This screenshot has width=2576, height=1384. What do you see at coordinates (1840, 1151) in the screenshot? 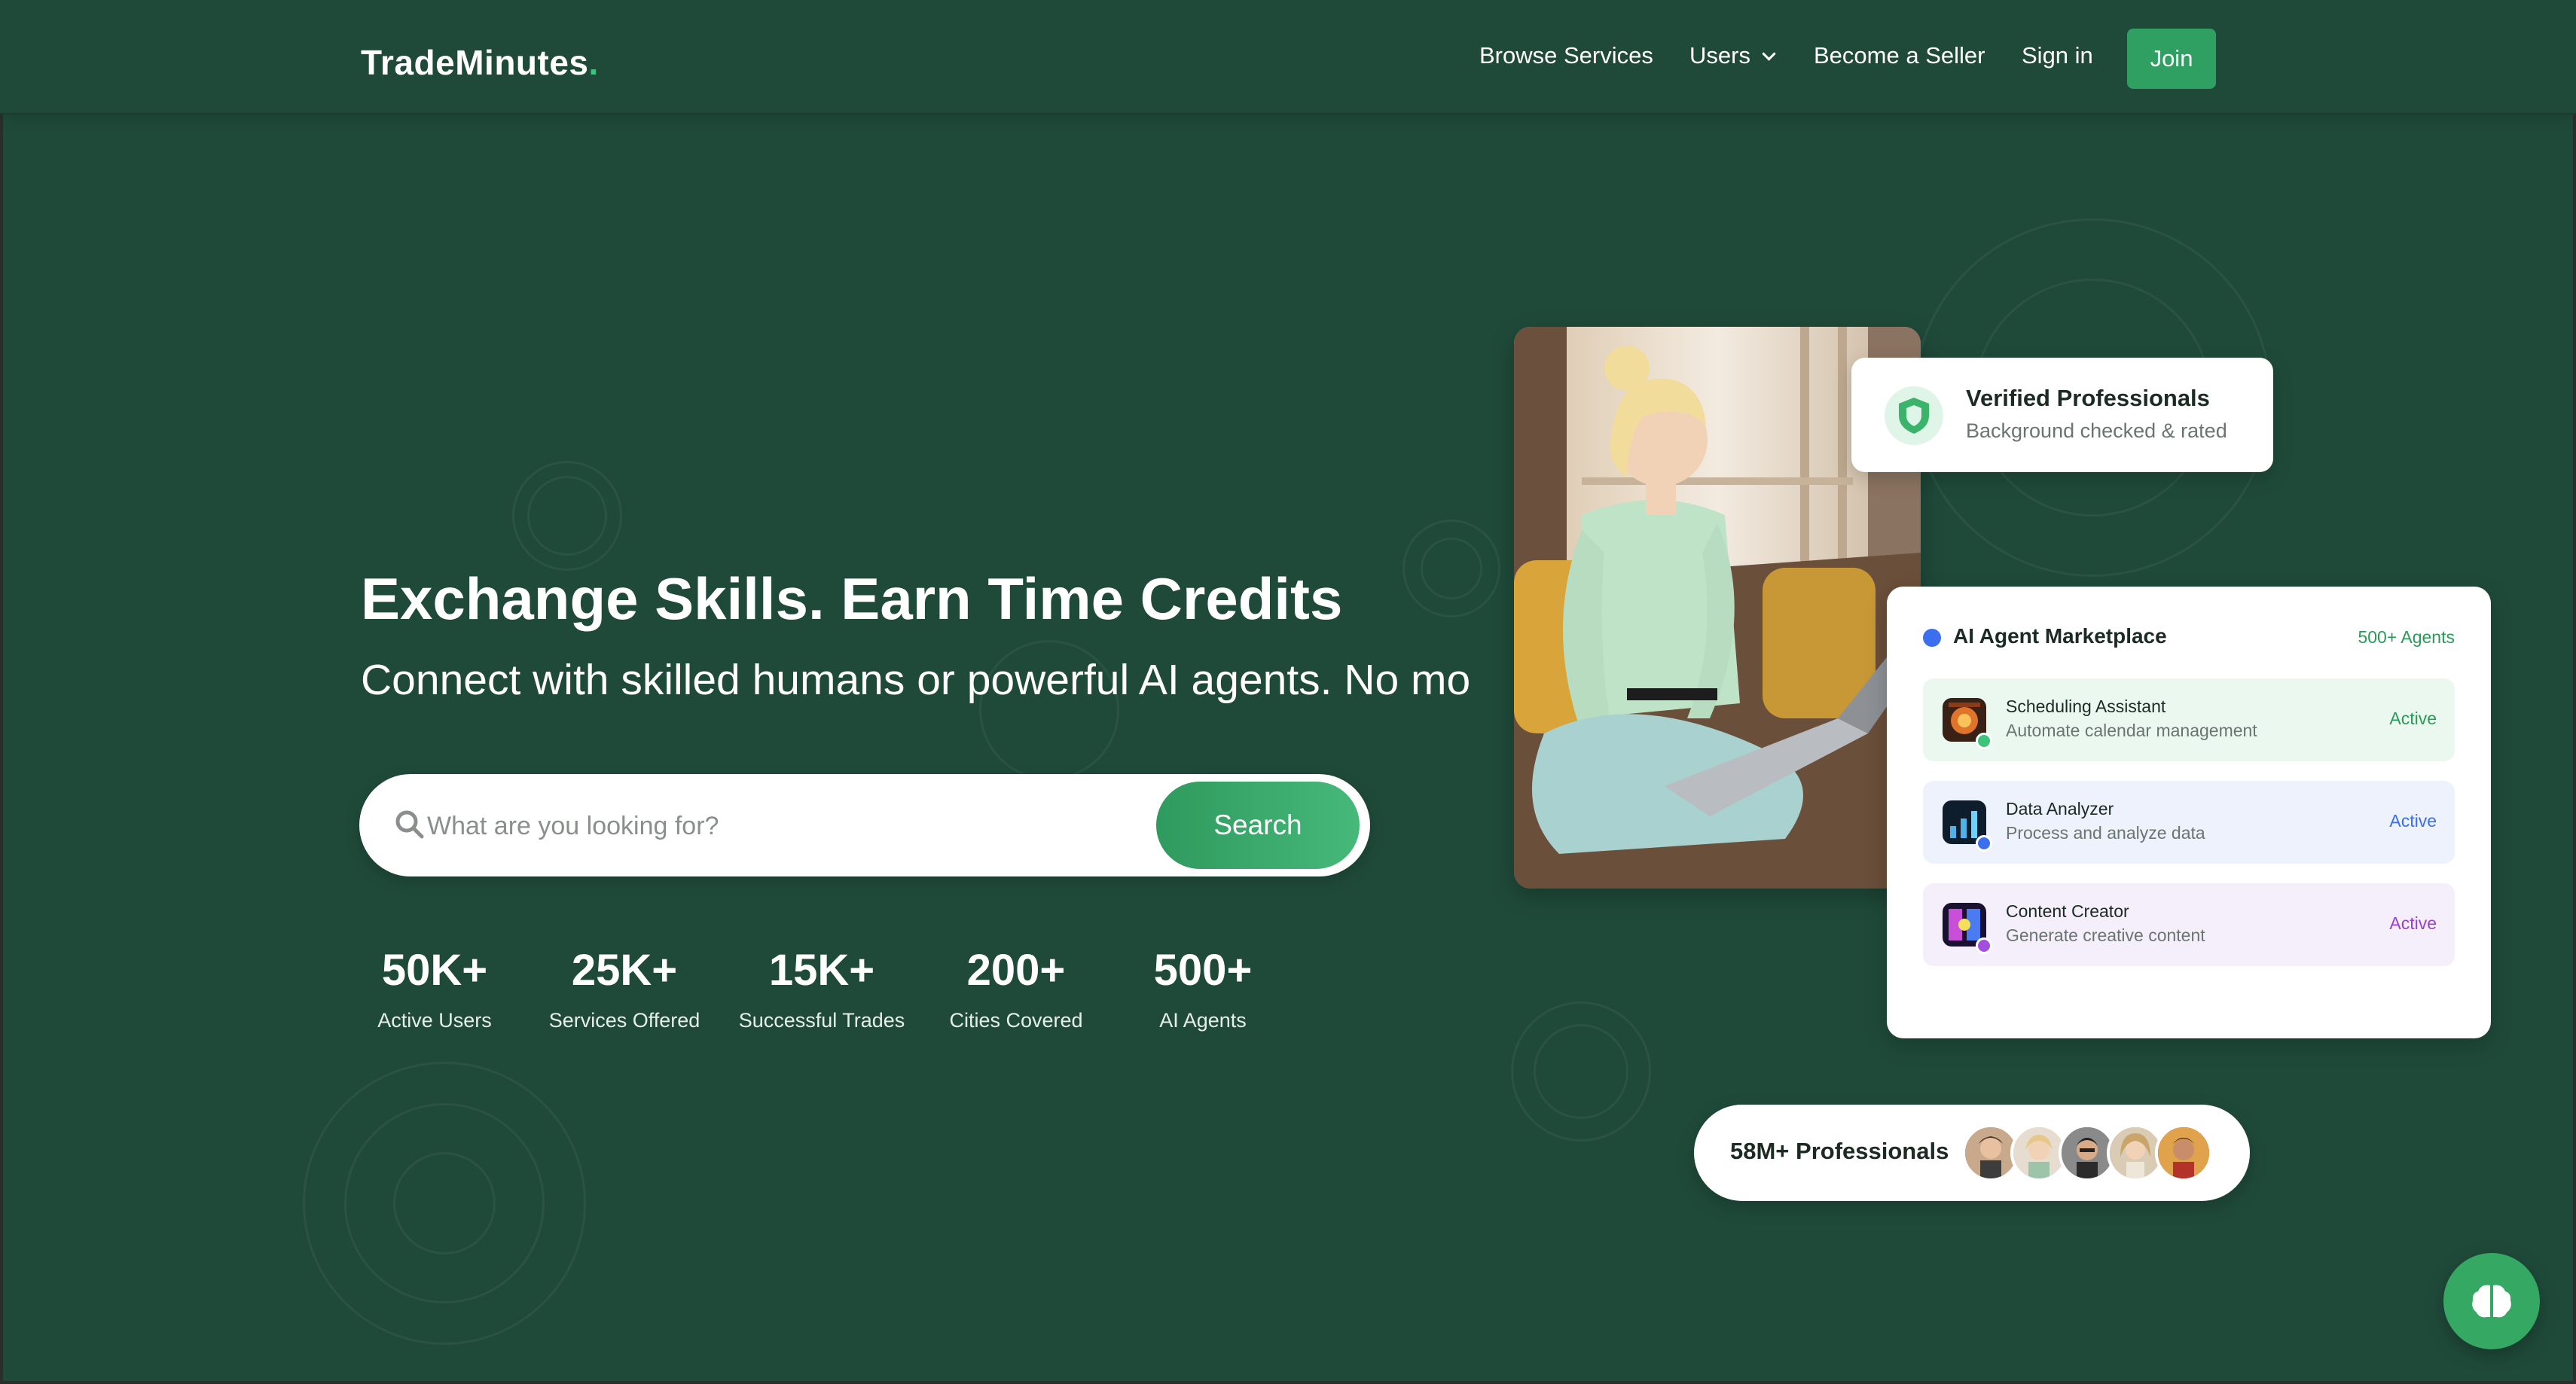
I see `professionals-count: 58M+ Professionals` at bounding box center [1840, 1151].